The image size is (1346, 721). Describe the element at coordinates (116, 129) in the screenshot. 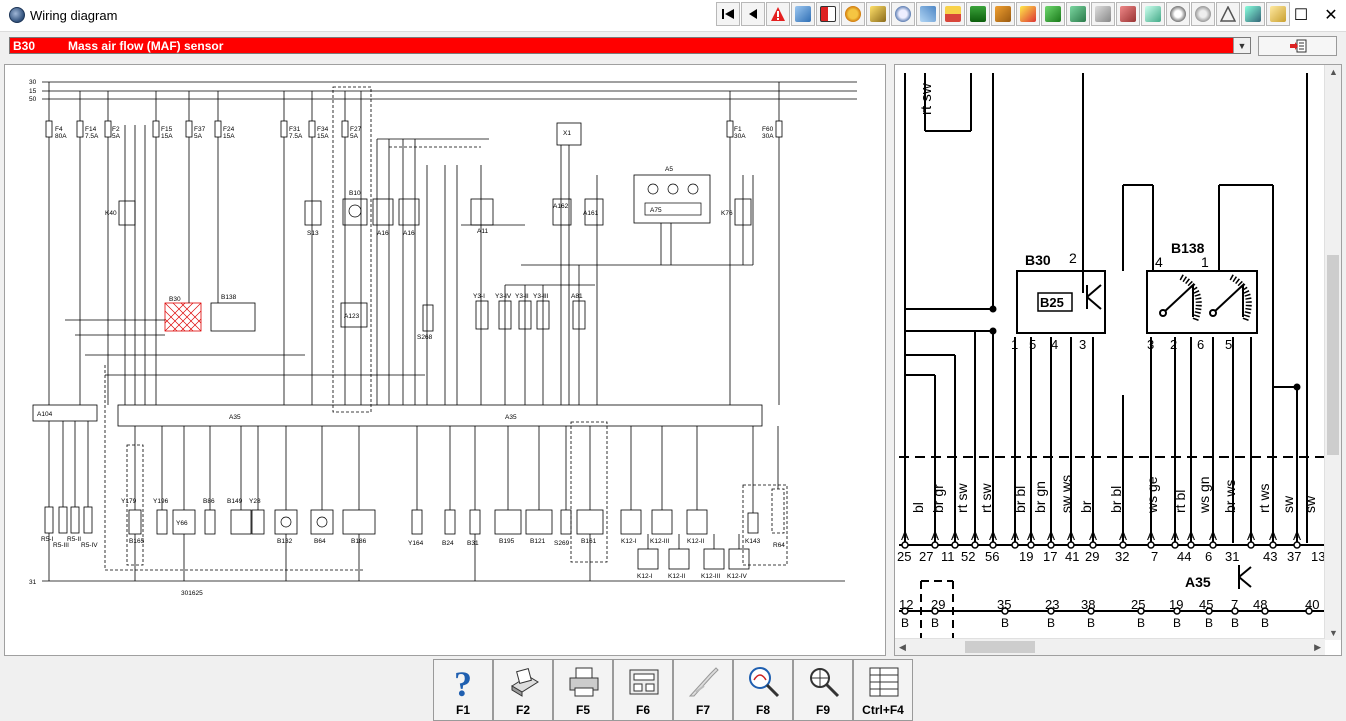

I see `fuse-label: F2` at that location.